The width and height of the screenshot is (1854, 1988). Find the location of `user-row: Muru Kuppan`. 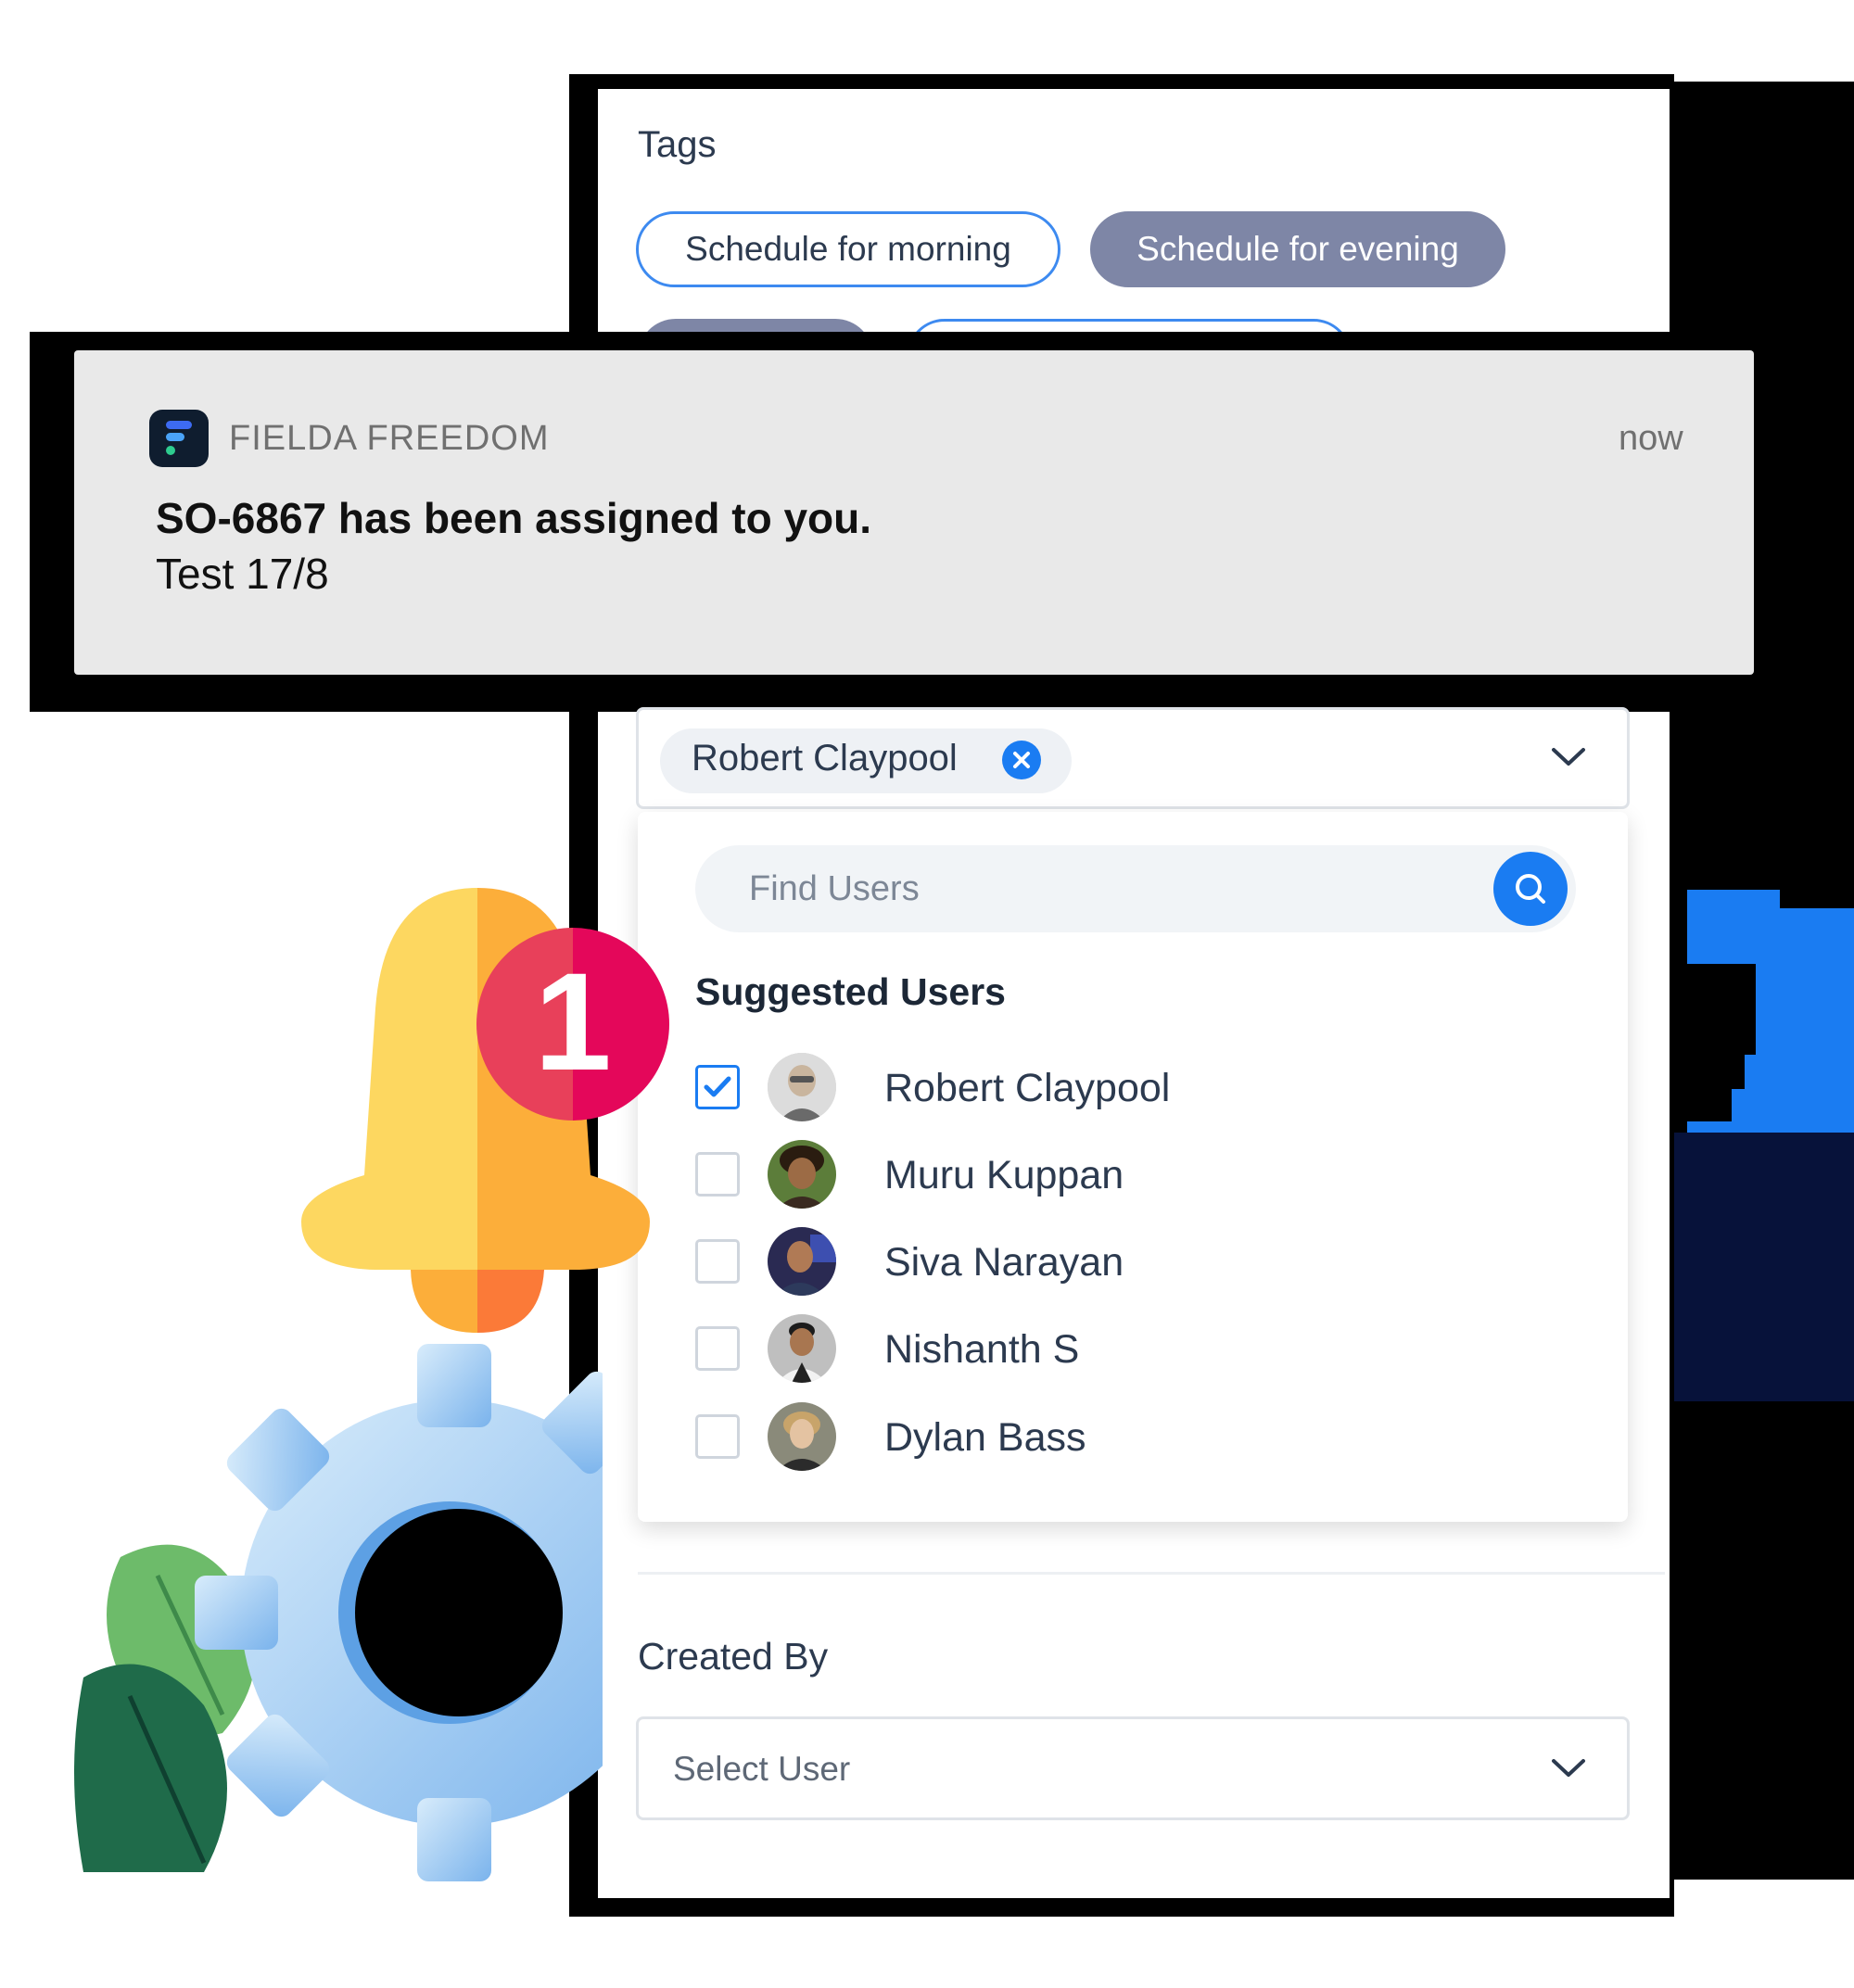

user-row: Muru Kuppan is located at coordinates (1112, 1174).